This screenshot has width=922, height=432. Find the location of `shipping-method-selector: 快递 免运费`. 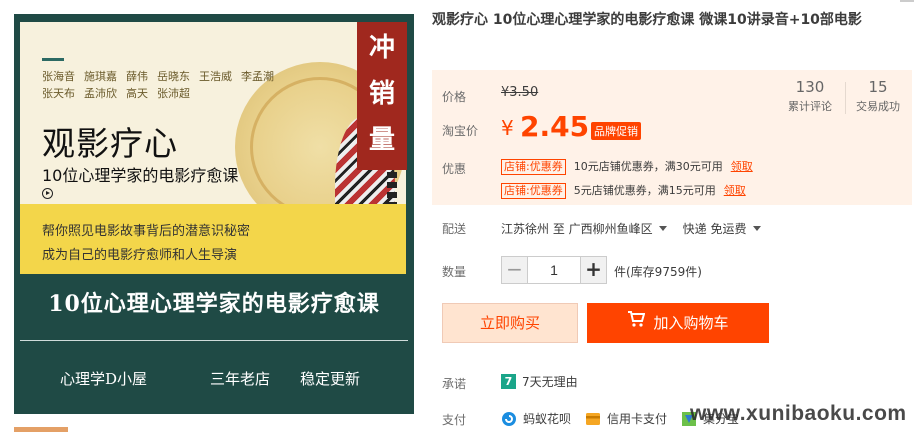

shipping-method-selector: 快递 免运费 is located at coordinates (730, 229).